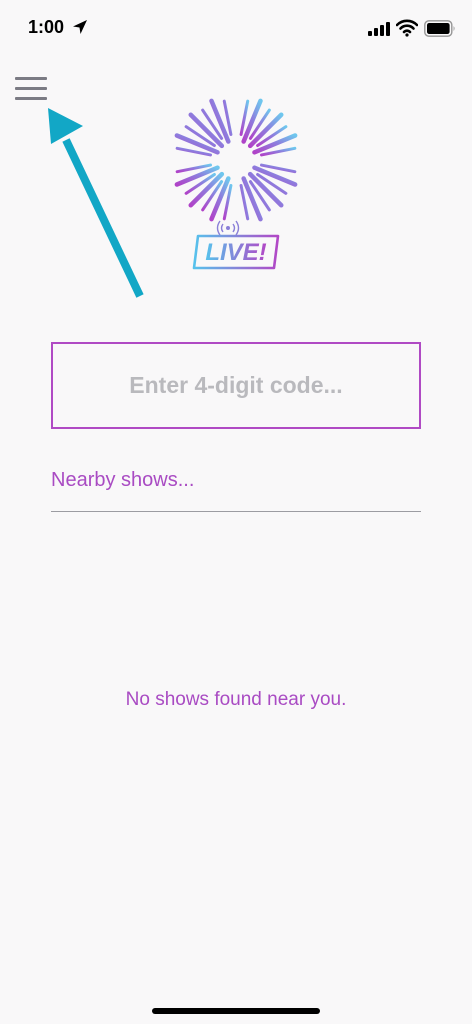 The image size is (472, 1024). Describe the element at coordinates (80, 27) in the screenshot. I see `location-arrow-icon` at that location.